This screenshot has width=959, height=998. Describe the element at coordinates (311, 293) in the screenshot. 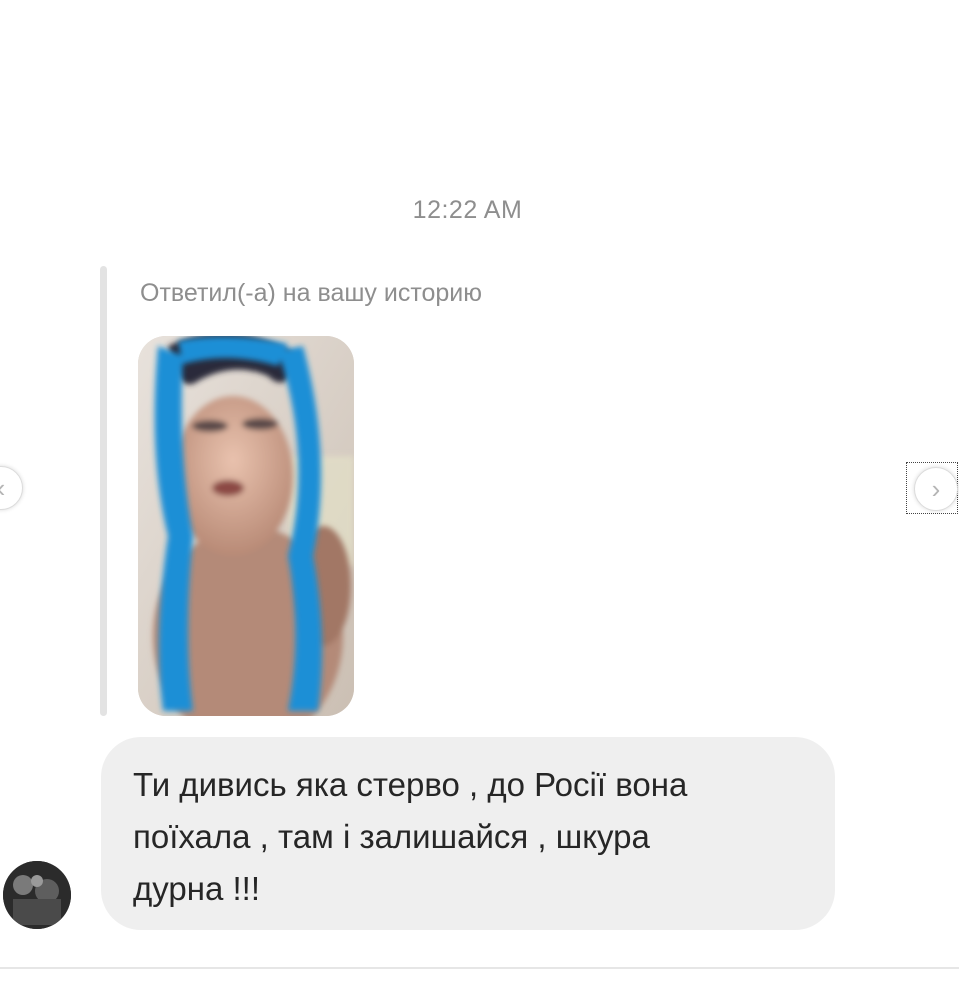

I see `story-reply-label: Ответил(-а) на вашу историю` at that location.